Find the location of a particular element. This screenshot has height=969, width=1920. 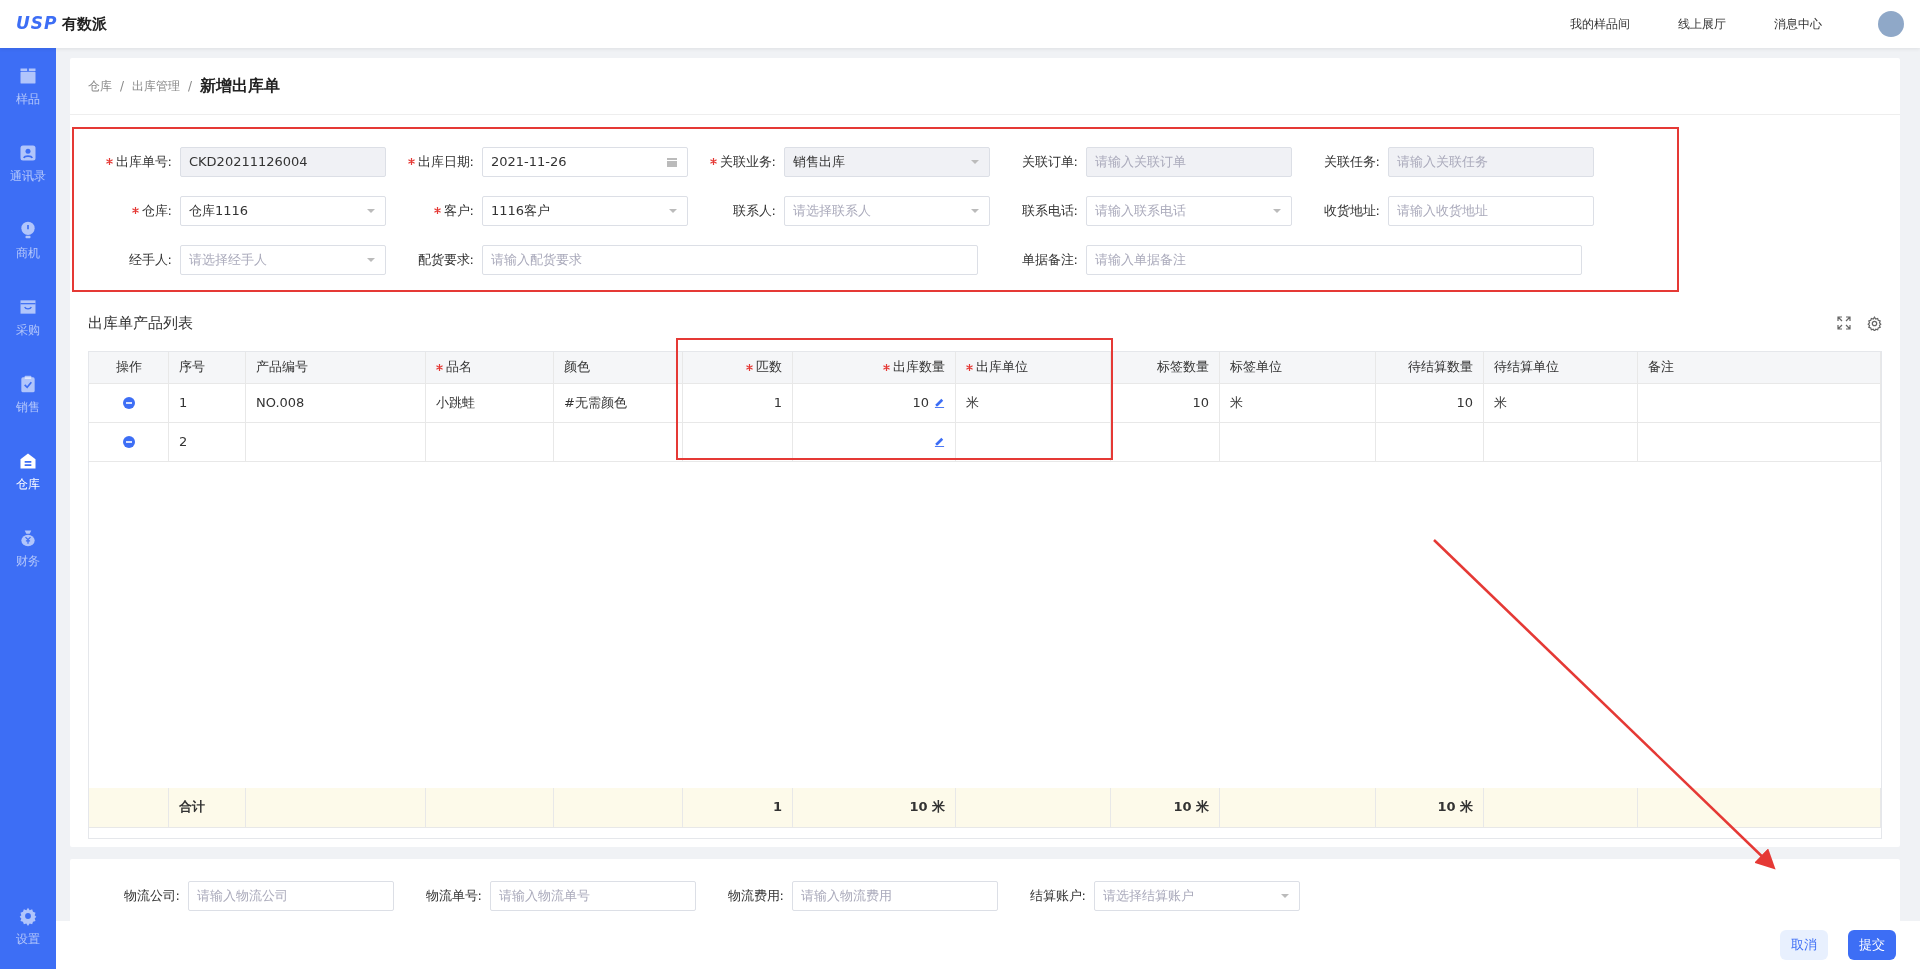

sidebar-item: 销售 is located at coordinates (28, 394).